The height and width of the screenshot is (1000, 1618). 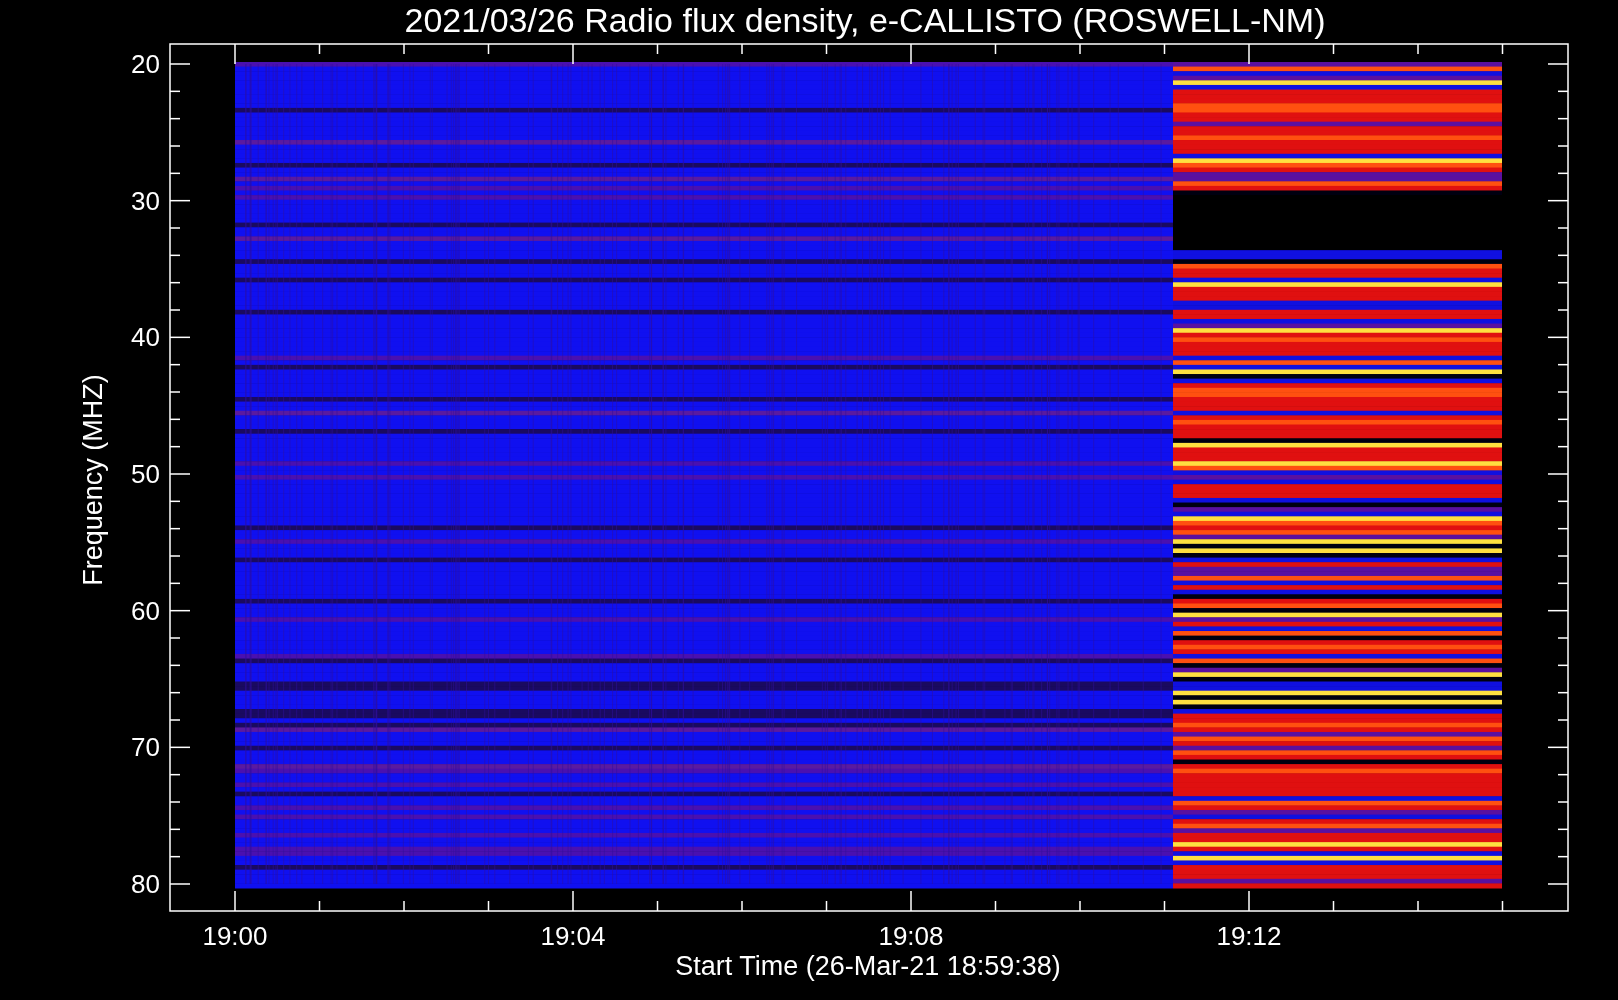 I want to click on y-tick-label: 40, so click(x=145, y=337).